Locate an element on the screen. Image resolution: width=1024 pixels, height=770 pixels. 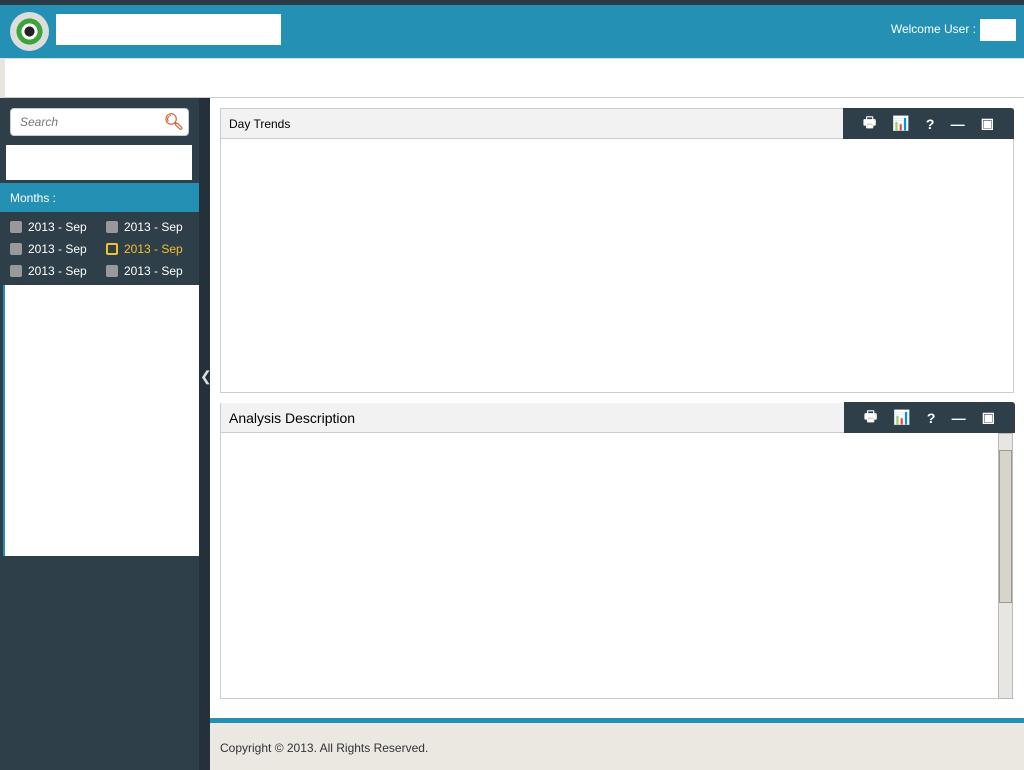
app-logo-icon is located at coordinates (29, 31).